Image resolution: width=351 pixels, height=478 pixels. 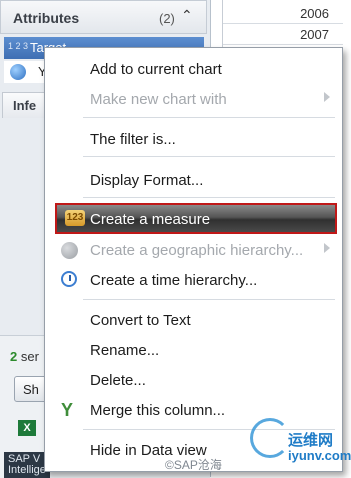 What do you see at coordinates (27, 428) in the screenshot?
I see `excel-icon: X` at bounding box center [27, 428].